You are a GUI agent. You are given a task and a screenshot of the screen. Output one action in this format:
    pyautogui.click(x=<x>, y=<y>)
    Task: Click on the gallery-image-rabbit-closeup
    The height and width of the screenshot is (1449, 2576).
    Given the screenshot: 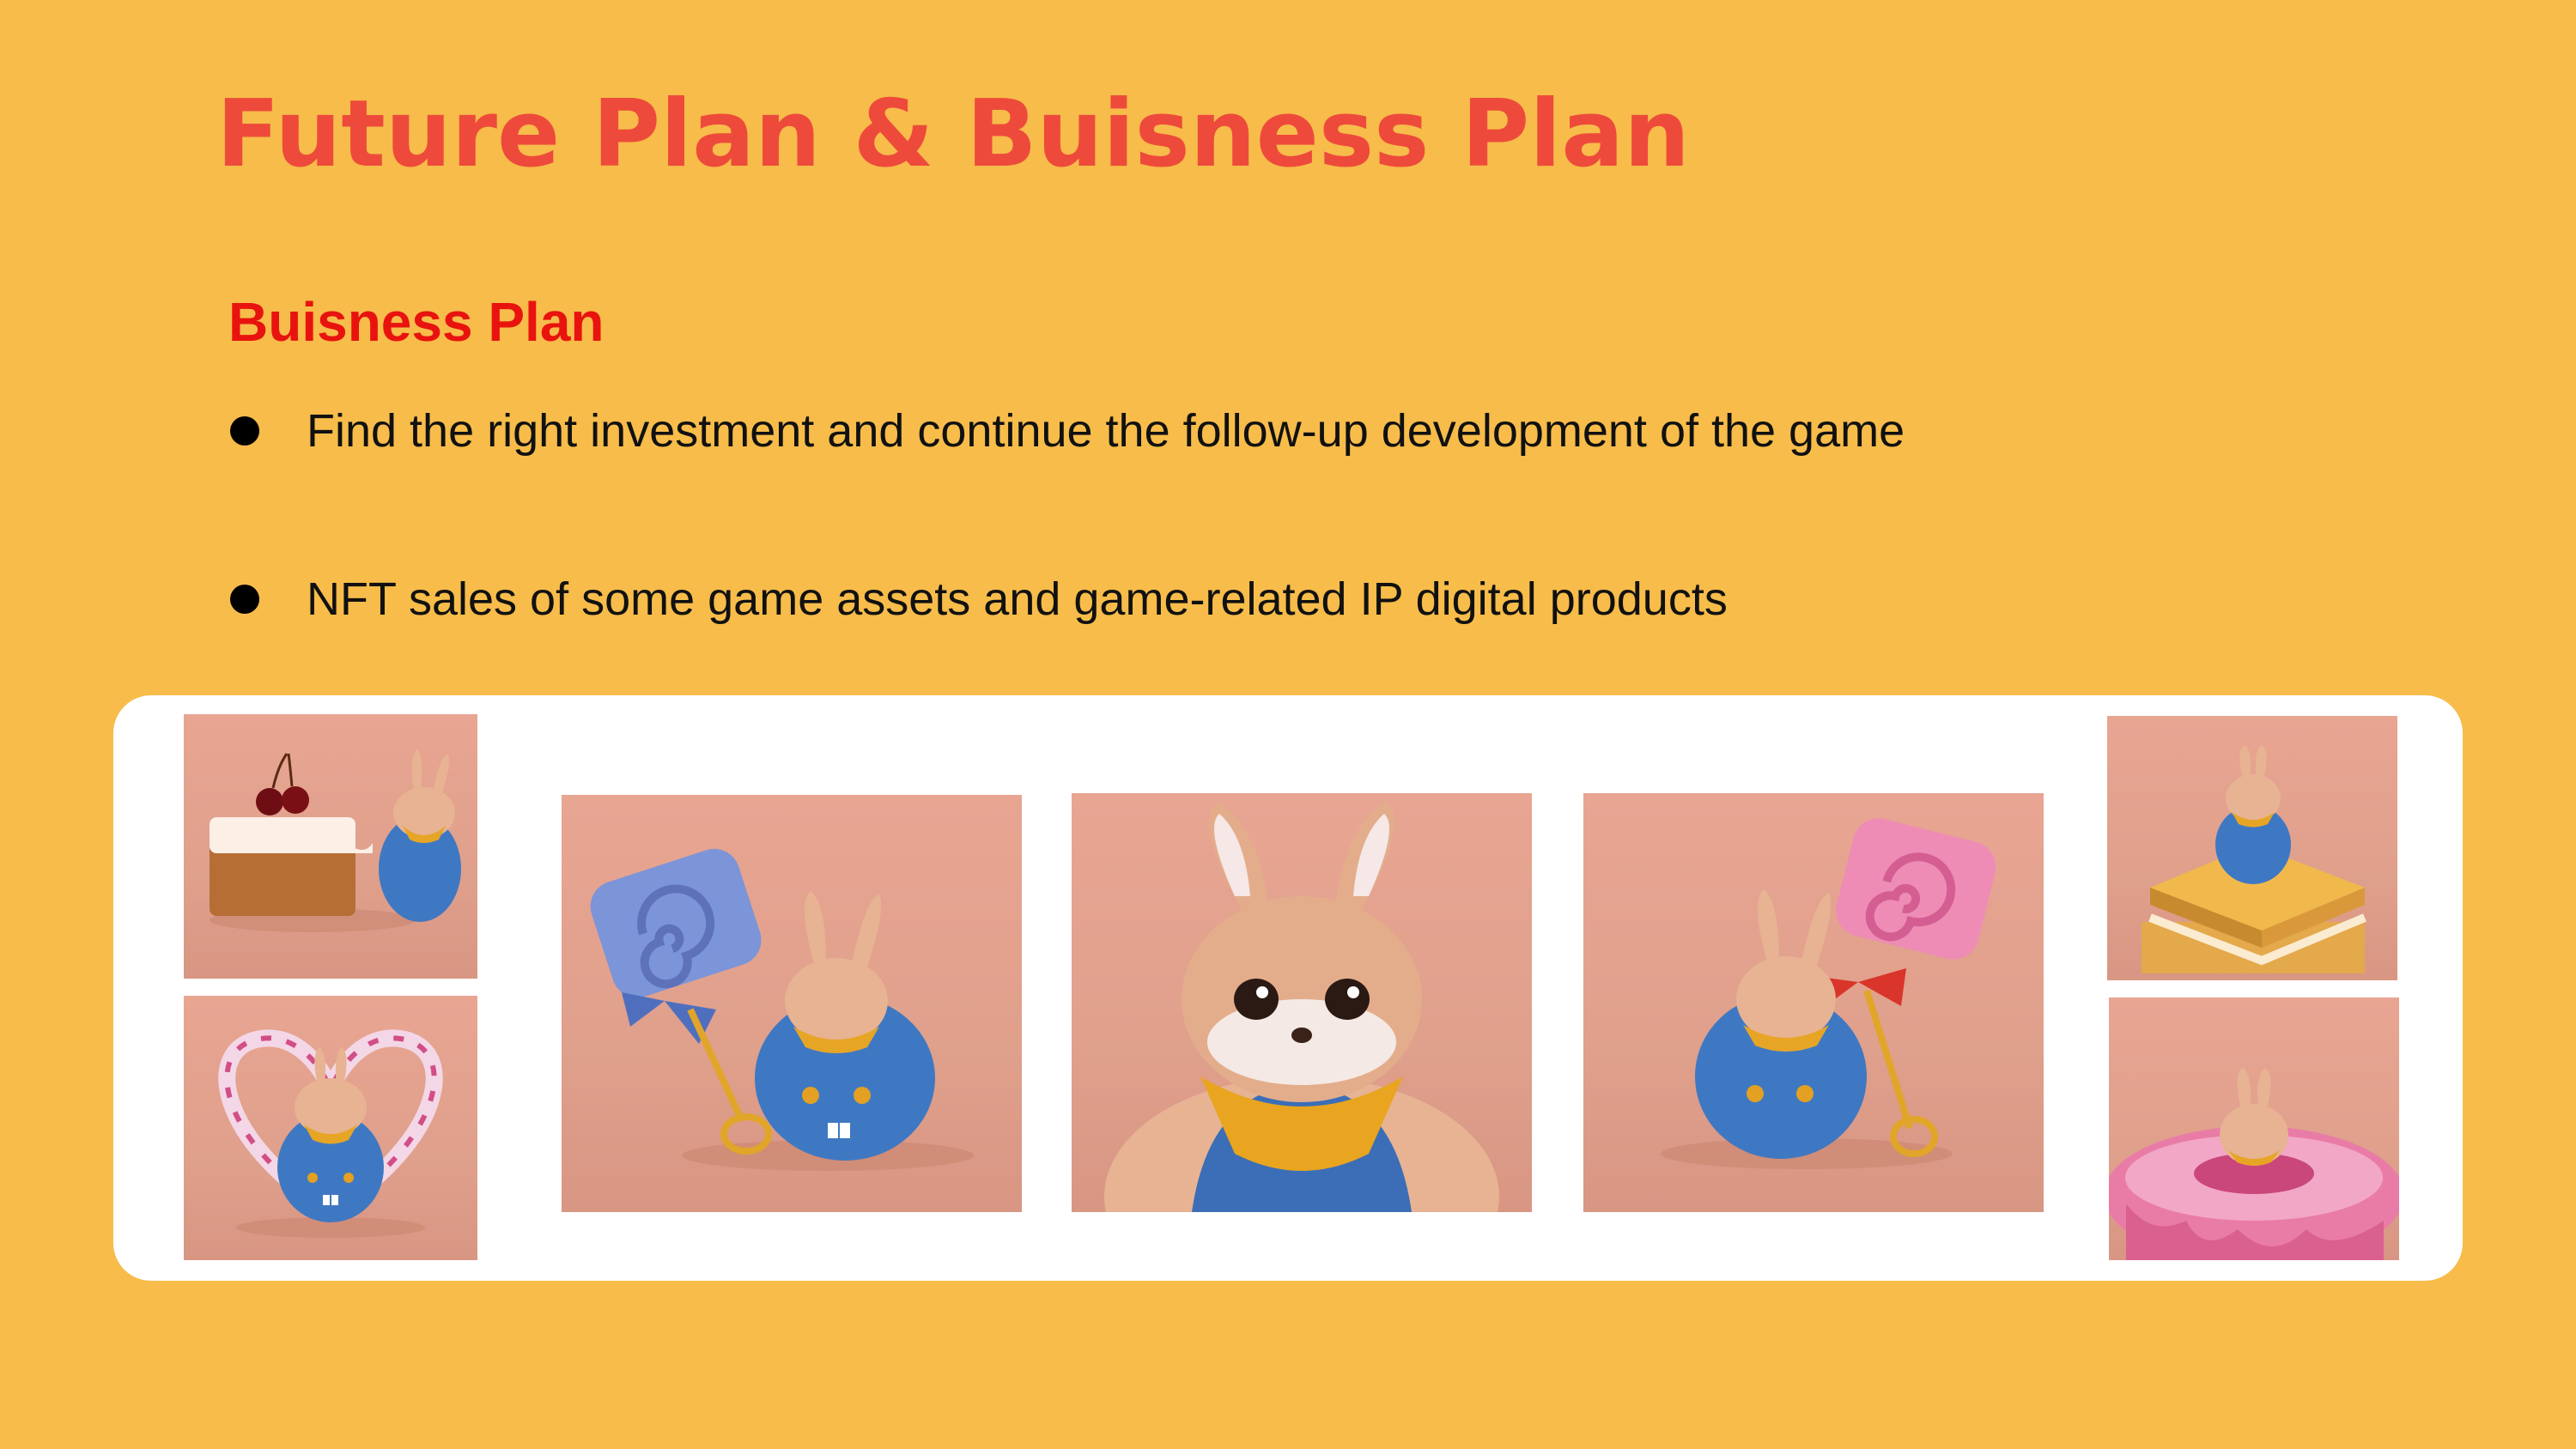 What is the action you would take?
    pyautogui.click(x=1302, y=1002)
    